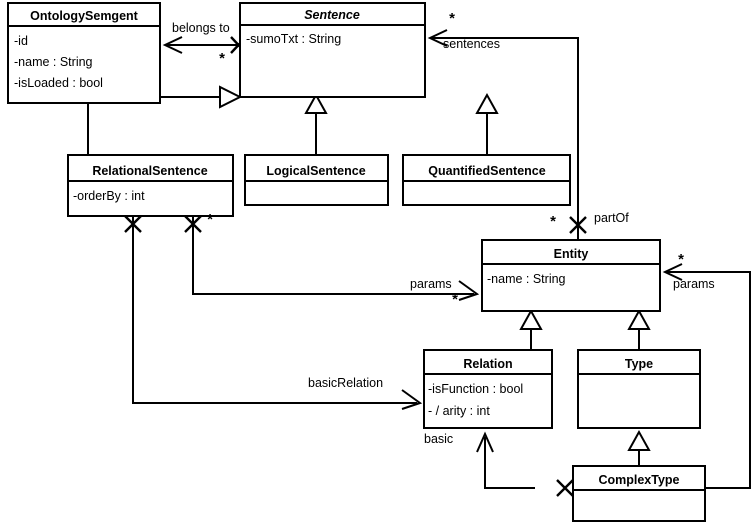  I want to click on multiplicity-params-left: *, so click(455, 299).